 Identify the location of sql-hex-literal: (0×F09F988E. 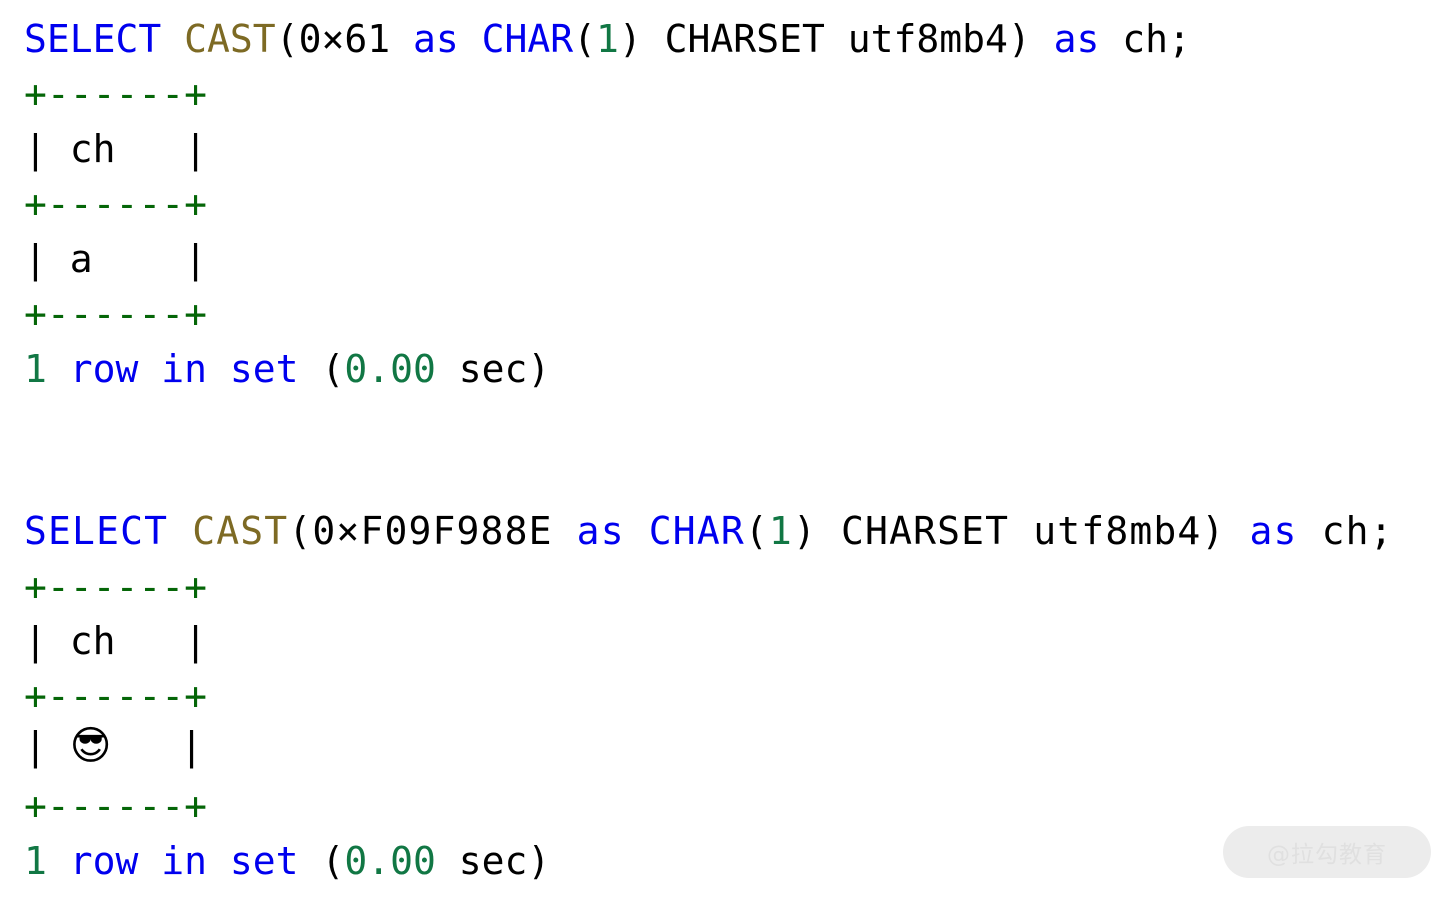
(432, 531).